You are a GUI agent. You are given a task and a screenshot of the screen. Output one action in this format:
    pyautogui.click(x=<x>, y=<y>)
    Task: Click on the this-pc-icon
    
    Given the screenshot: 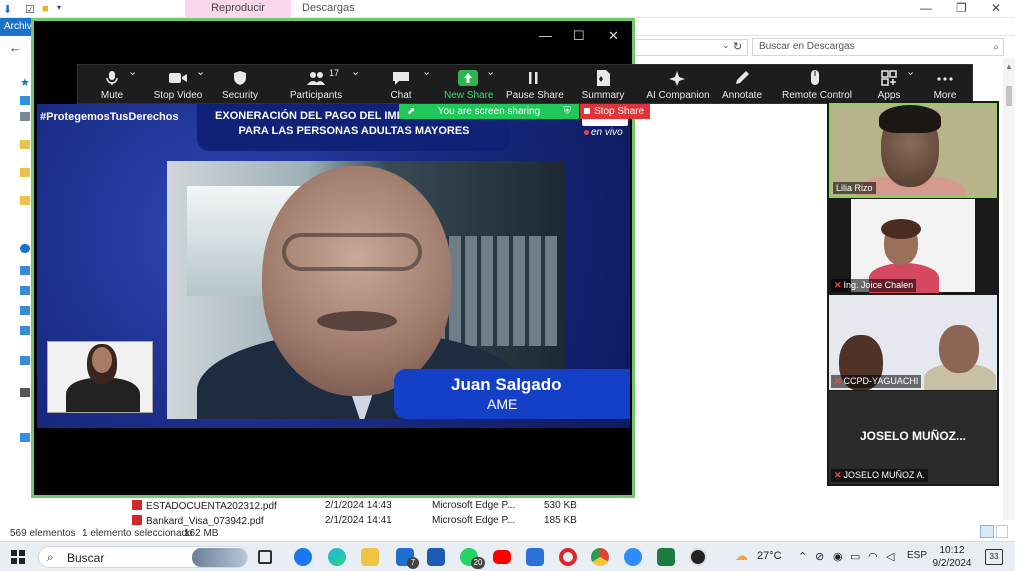 What is the action you would take?
    pyautogui.click(x=25, y=270)
    